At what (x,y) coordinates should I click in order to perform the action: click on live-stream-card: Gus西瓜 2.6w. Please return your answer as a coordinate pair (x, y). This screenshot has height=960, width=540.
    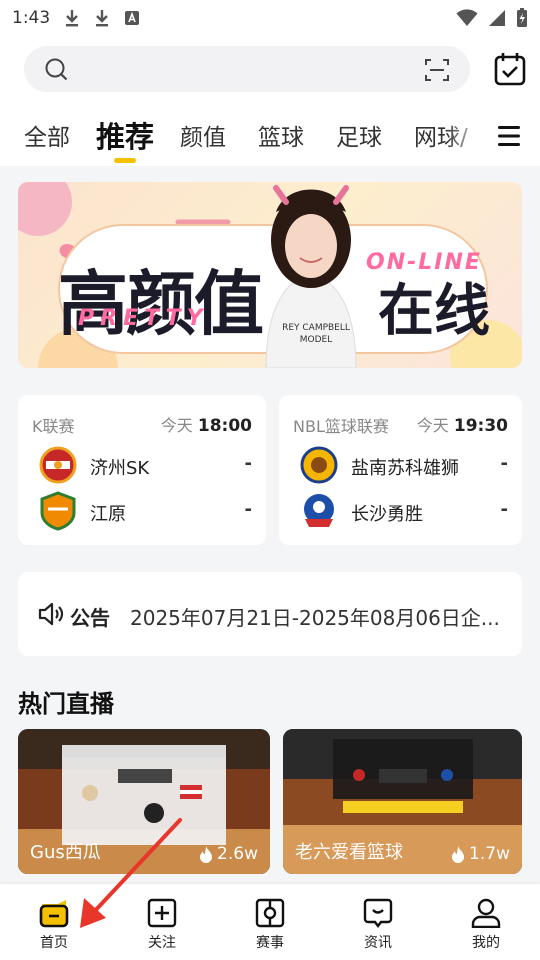
    Looking at the image, I should click on (144, 801).